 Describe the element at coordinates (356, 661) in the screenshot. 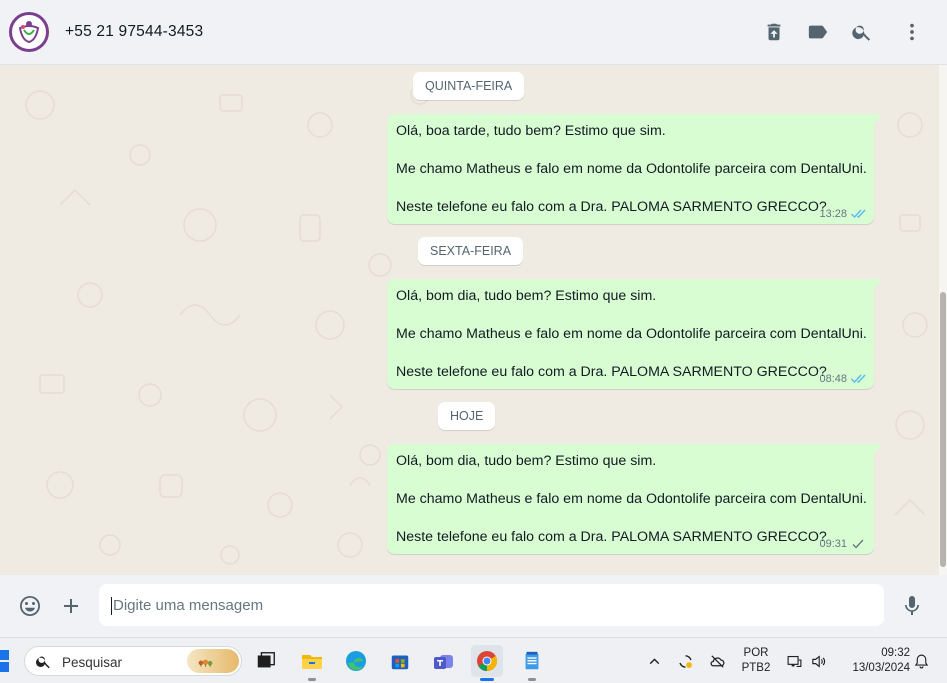

I see `edge-browser-icon` at that location.